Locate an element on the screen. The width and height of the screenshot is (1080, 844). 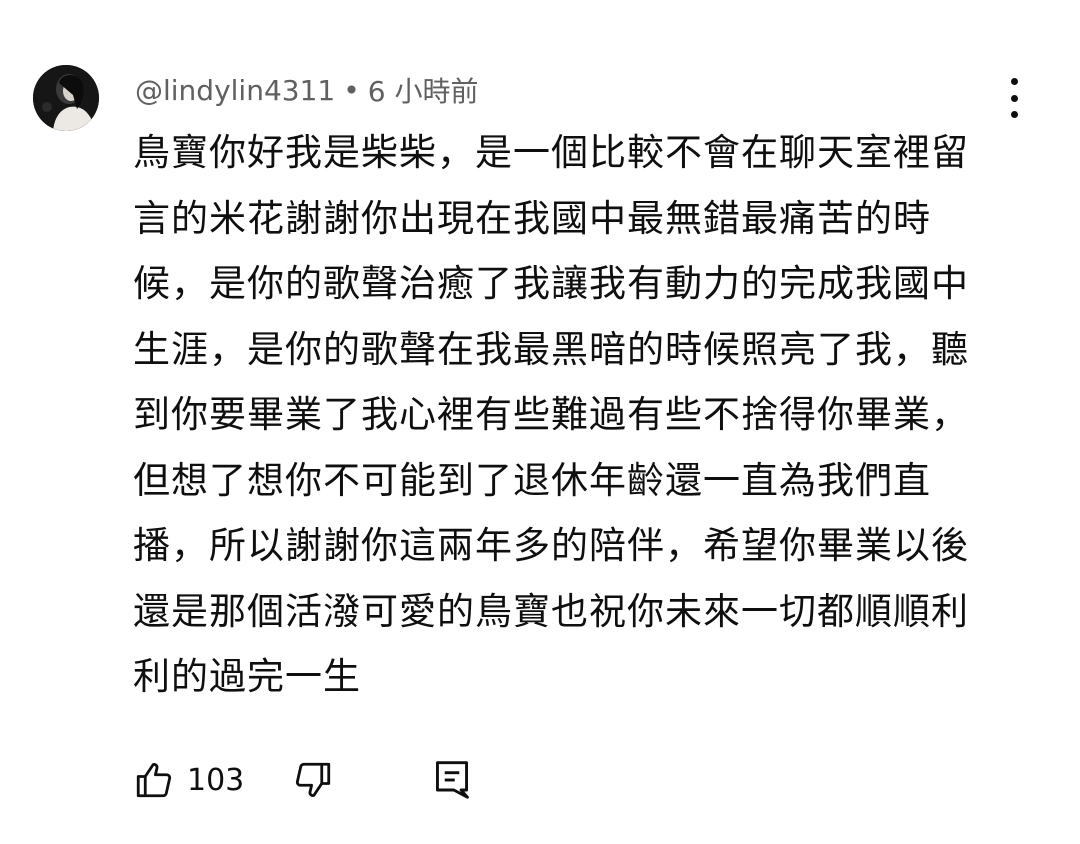
comment-meta: @lindylin4311 • 6 小時前 is located at coordinates (306, 90).